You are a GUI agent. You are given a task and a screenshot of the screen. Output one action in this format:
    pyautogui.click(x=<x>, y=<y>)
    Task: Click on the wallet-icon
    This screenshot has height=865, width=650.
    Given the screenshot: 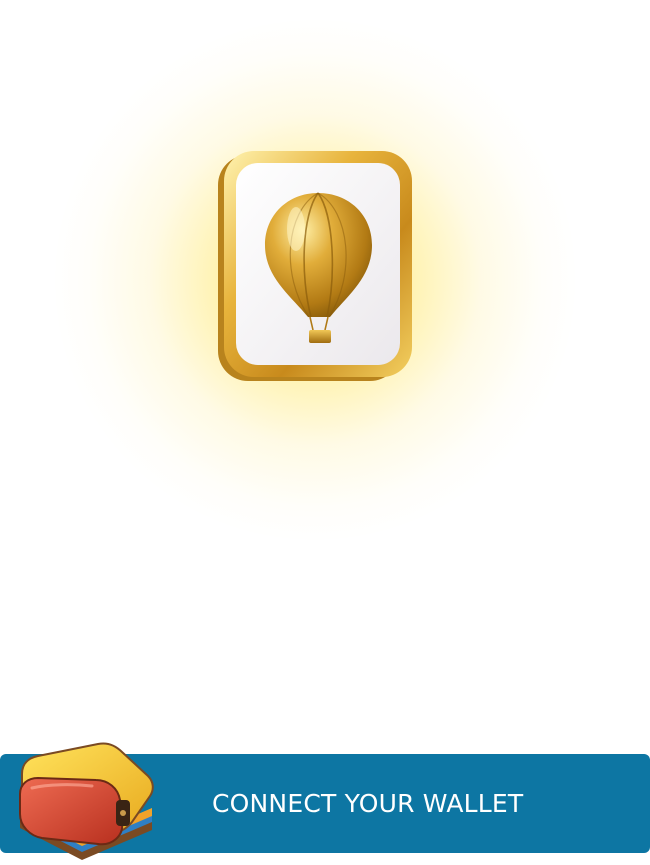 What is the action you would take?
    pyautogui.click(x=86, y=801)
    